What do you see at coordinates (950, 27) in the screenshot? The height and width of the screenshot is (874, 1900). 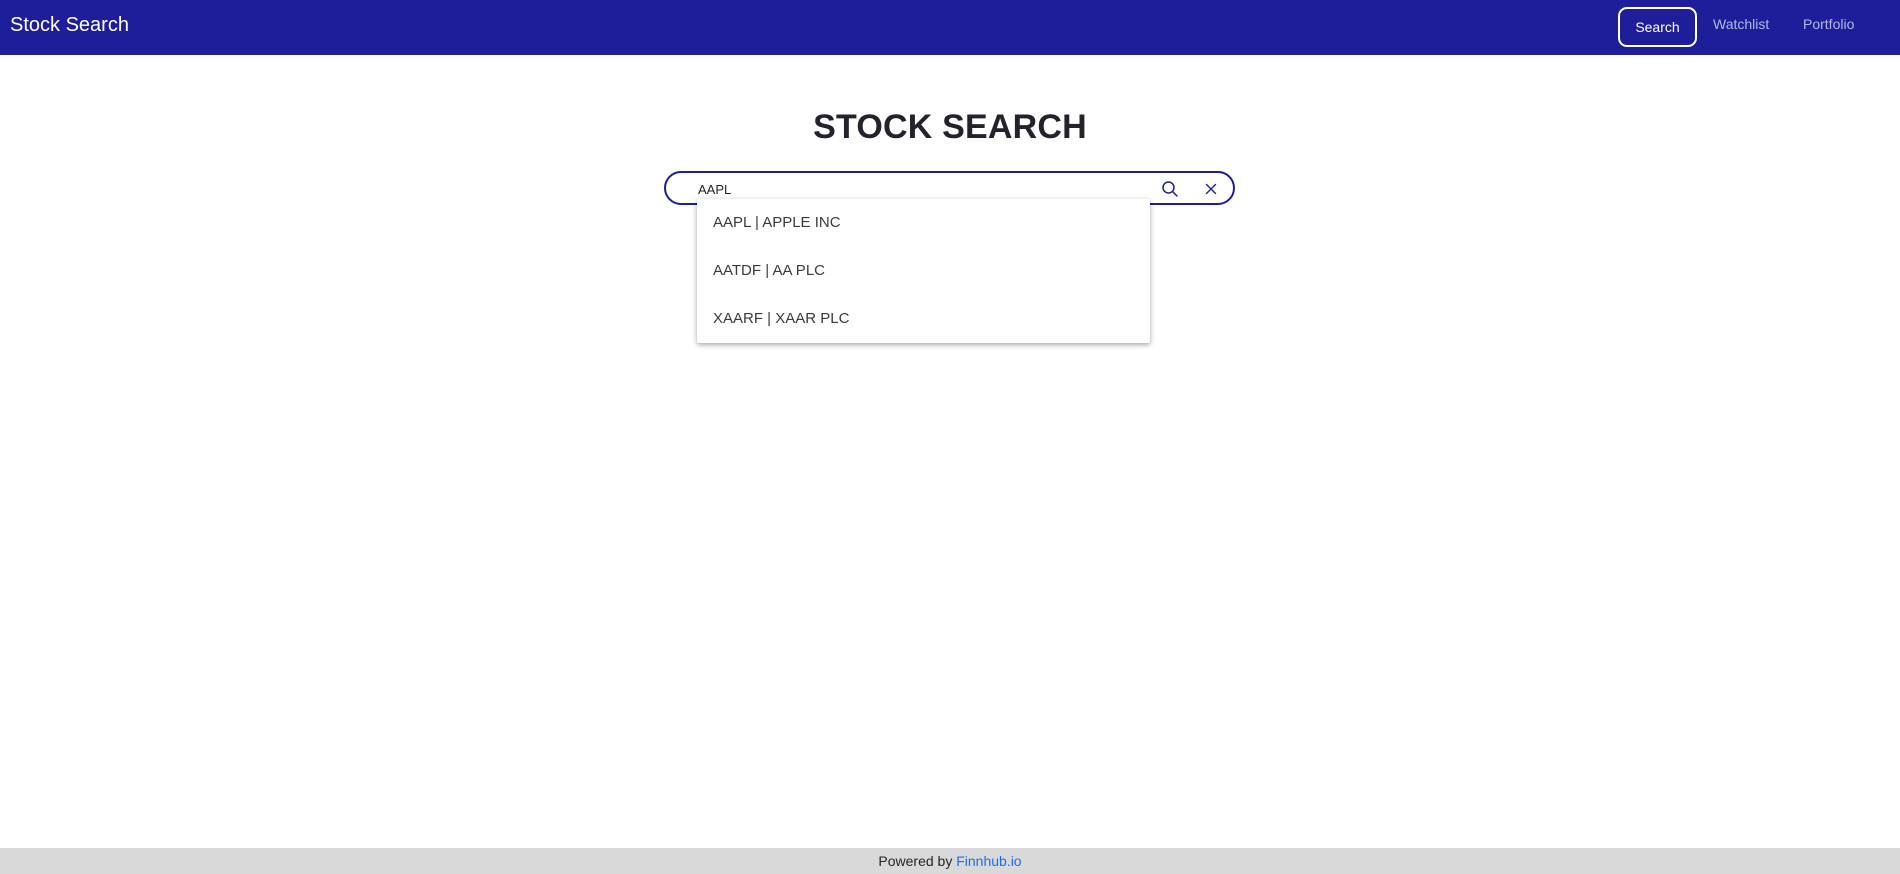 I see `navbar: Stock Search Search Watchlist Portfolio` at bounding box center [950, 27].